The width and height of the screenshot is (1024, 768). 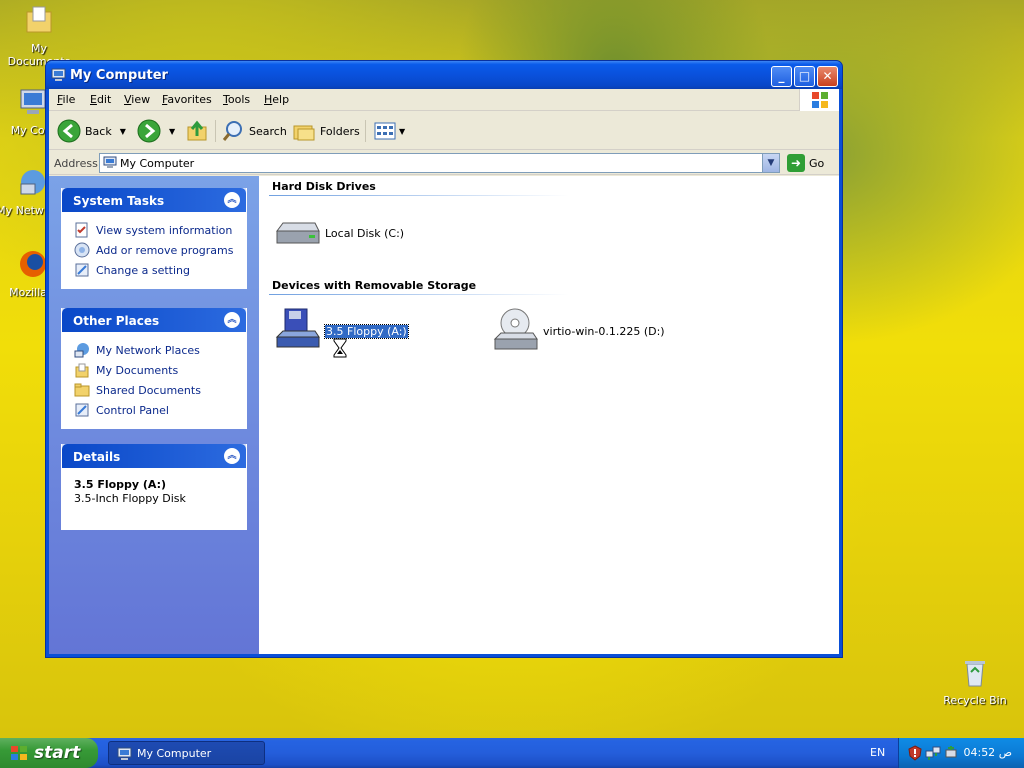 I want to click on task-add-remove-programs: Add or remove programs, so click(x=156, y=250).